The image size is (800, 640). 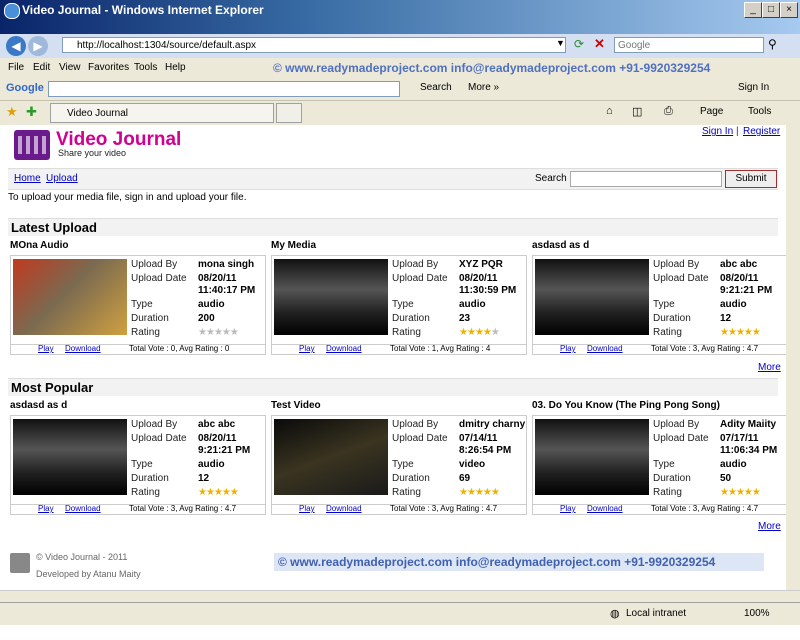 What do you see at coordinates (711, 111) in the screenshot?
I see `page-menu: Page` at bounding box center [711, 111].